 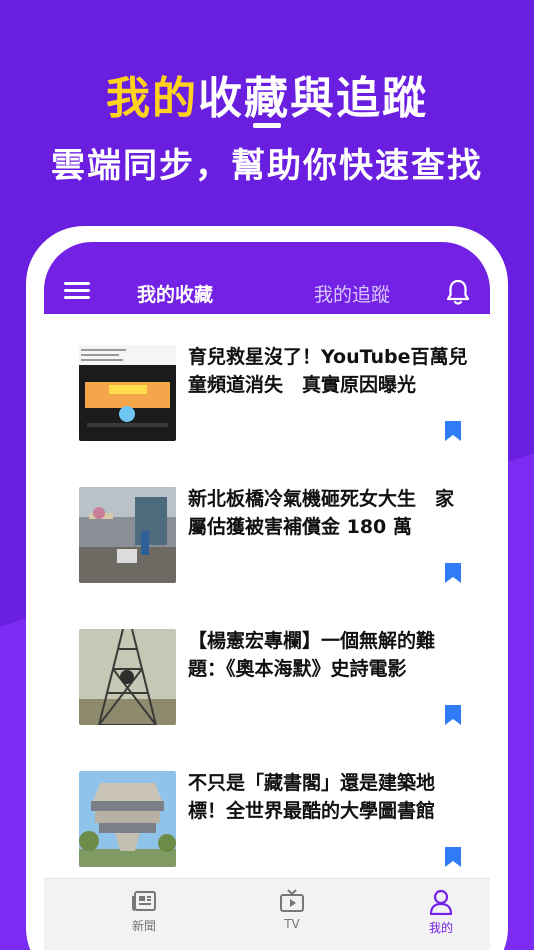 What do you see at coordinates (328, 797) in the screenshot?
I see `article-headline: 不只是「藏書閣」還是建築地標！全世界最酷的大學圖書館` at bounding box center [328, 797].